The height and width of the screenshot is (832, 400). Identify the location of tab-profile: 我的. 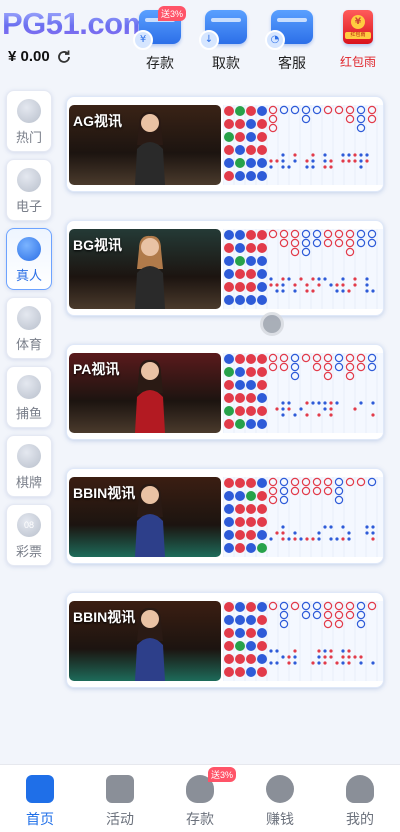
(360, 798).